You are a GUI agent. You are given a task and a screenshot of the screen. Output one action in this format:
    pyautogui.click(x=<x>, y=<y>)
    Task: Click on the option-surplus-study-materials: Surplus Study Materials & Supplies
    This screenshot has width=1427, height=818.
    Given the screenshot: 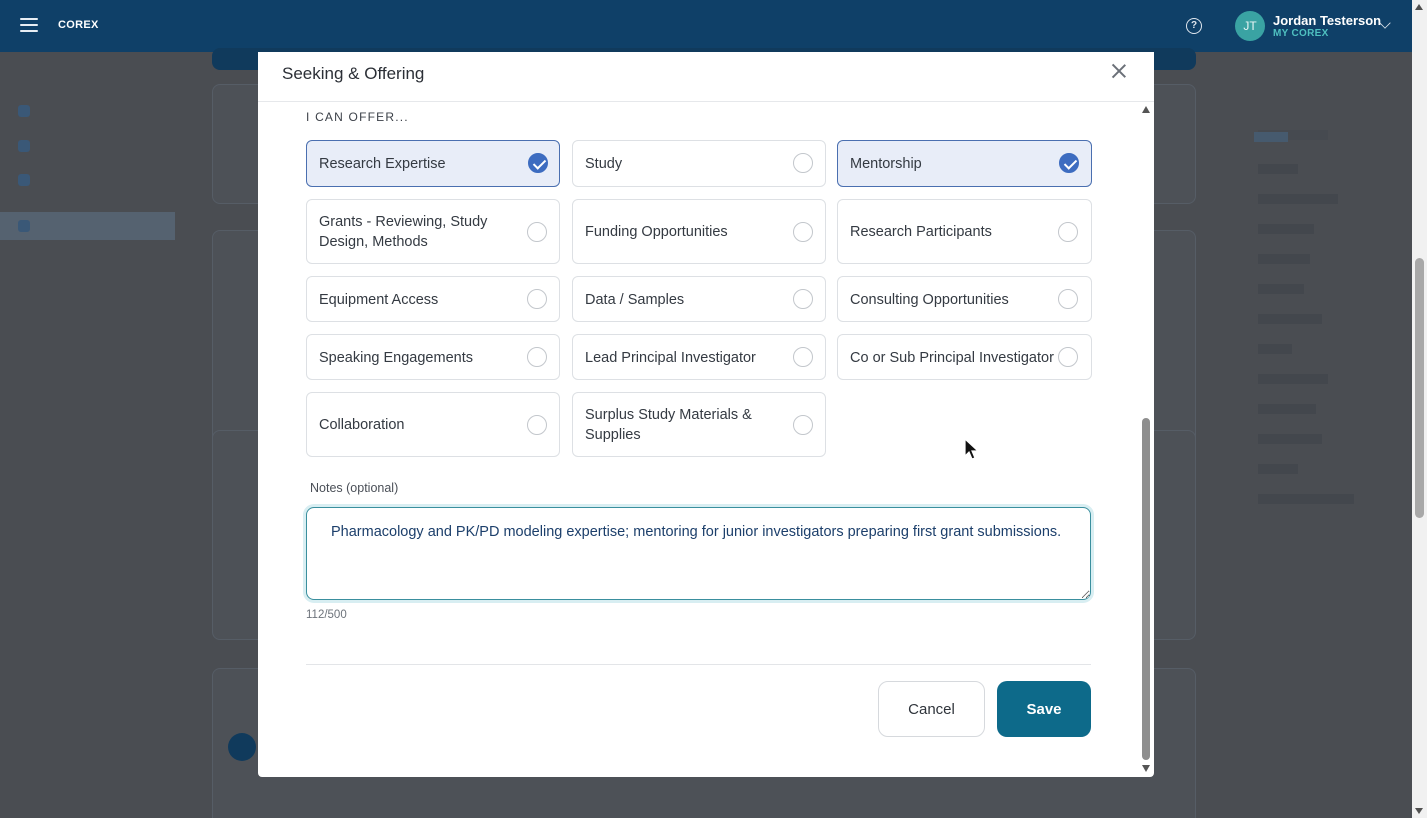 What is the action you would take?
    pyautogui.click(x=699, y=424)
    